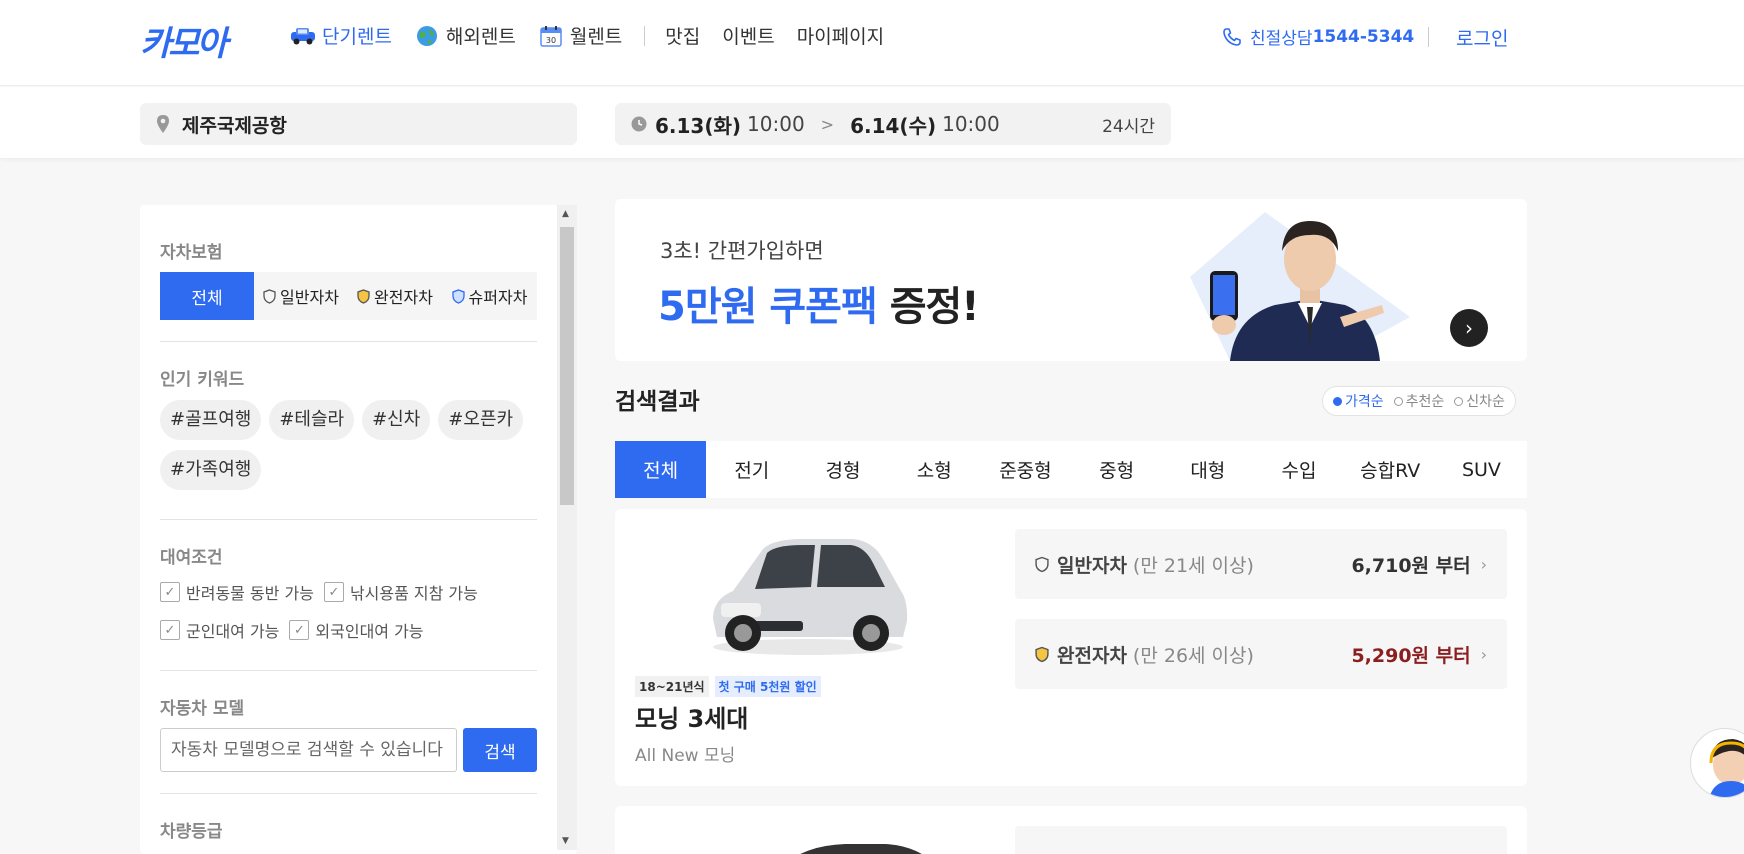 The image size is (1744, 854). I want to click on category-tab-large: 대형, so click(1207, 469).